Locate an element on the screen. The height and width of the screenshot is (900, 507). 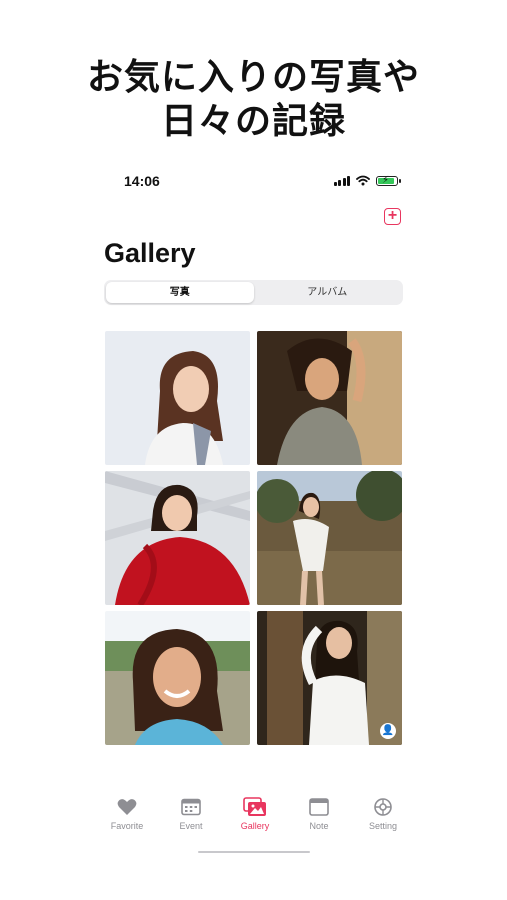
gear-icon is located at coordinates (383, 807).